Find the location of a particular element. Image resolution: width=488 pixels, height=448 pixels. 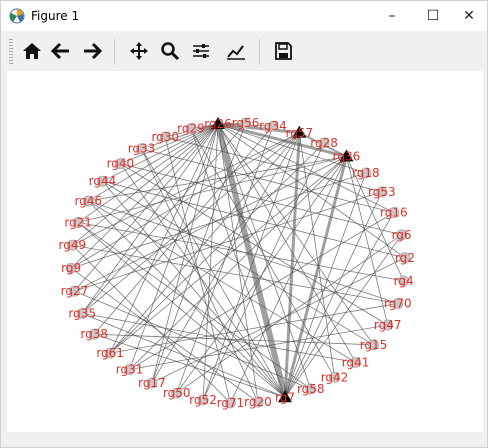

zoom-icon is located at coordinates (170, 51).